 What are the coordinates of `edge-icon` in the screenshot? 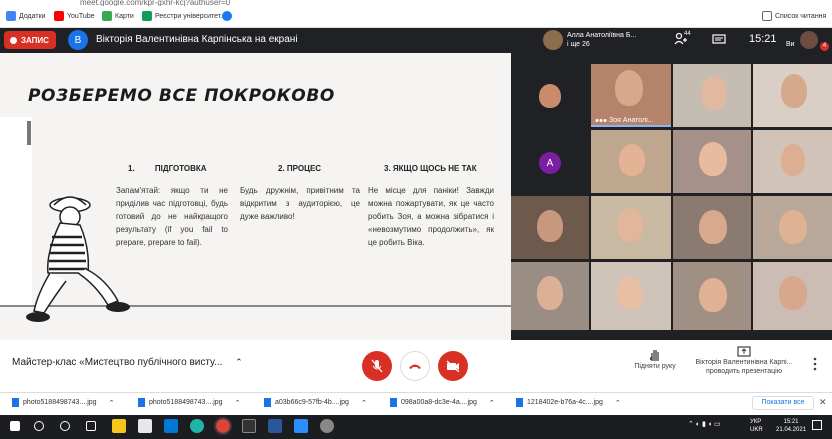 It's located at (197, 426).